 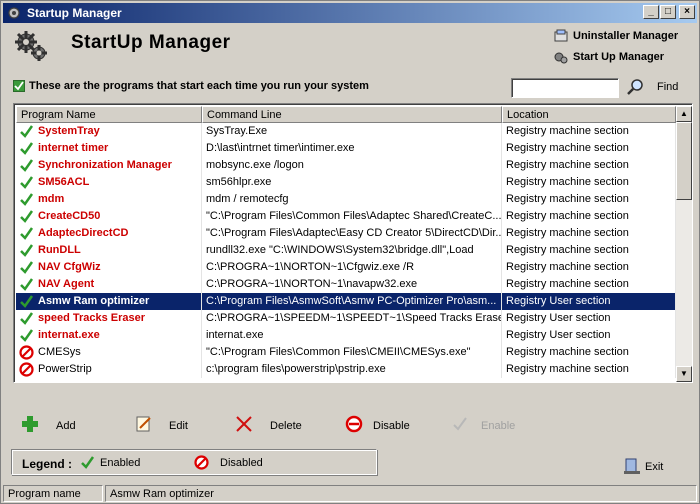 I want to click on cell-program-name: NAV Agent, so click(x=109, y=284).